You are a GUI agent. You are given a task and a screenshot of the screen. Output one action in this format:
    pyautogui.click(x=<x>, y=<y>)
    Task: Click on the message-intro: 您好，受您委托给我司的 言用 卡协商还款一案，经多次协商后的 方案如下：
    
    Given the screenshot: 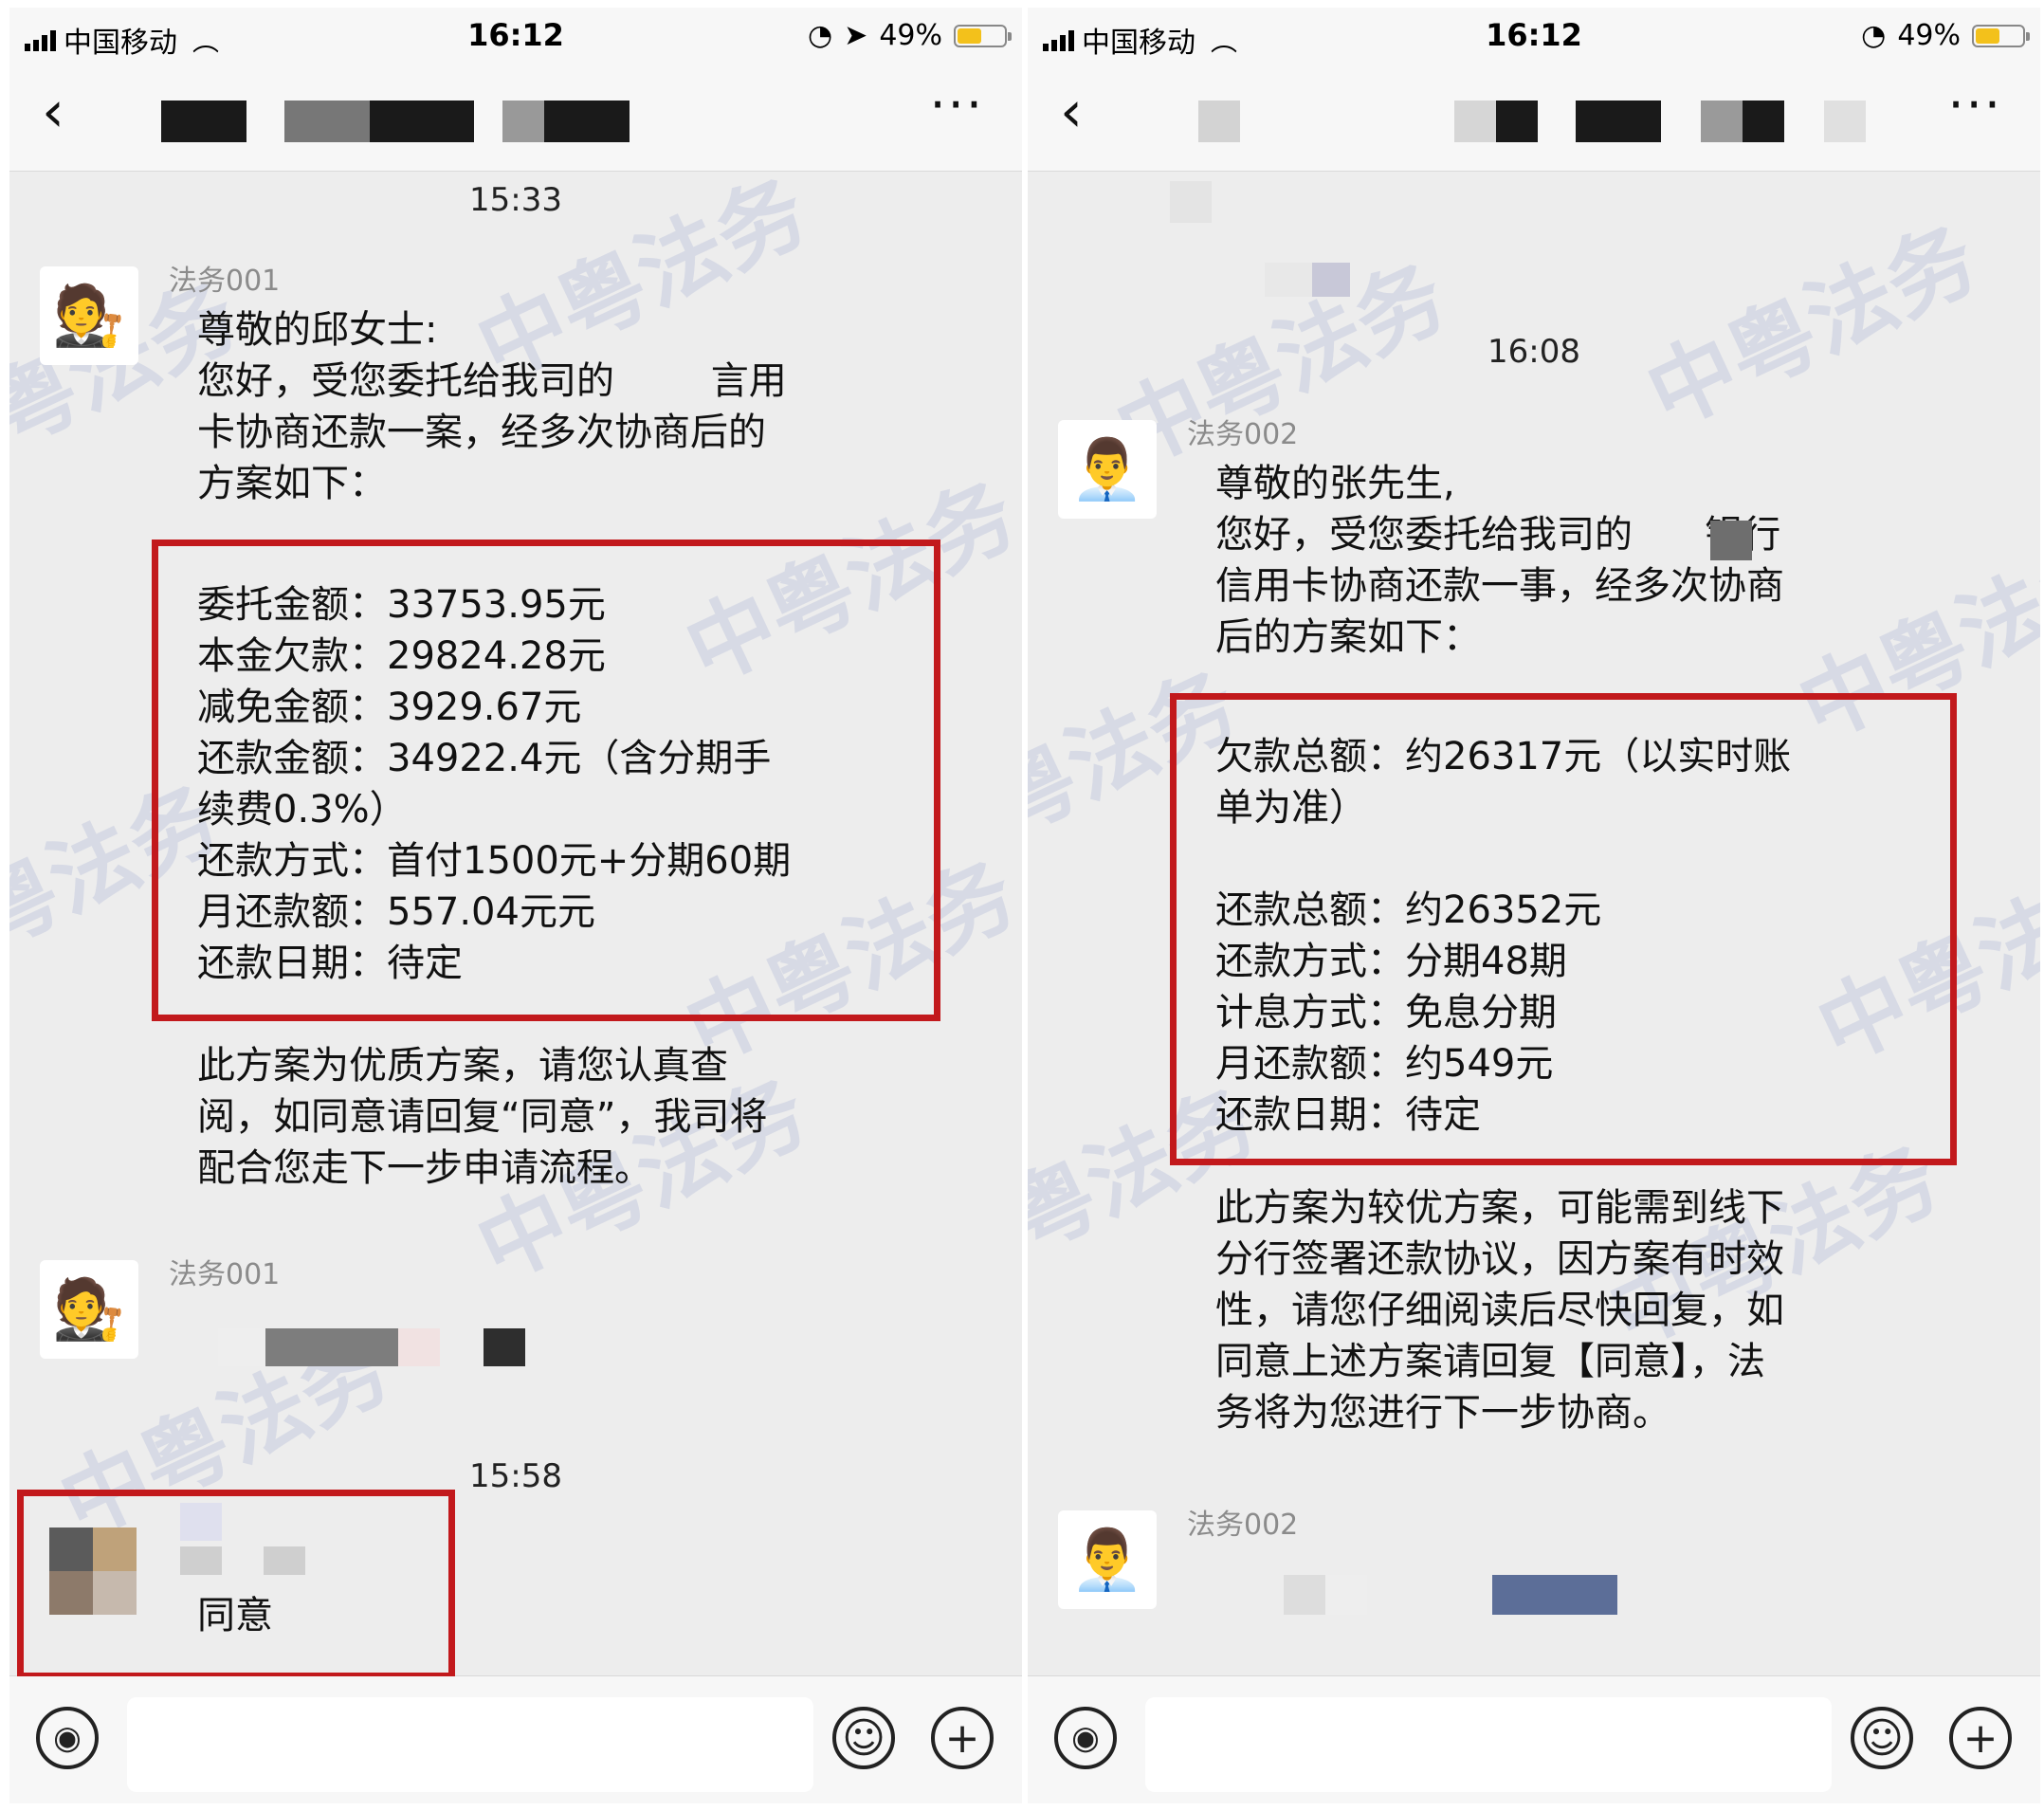 What is the action you would take?
    pyautogui.click(x=492, y=432)
    